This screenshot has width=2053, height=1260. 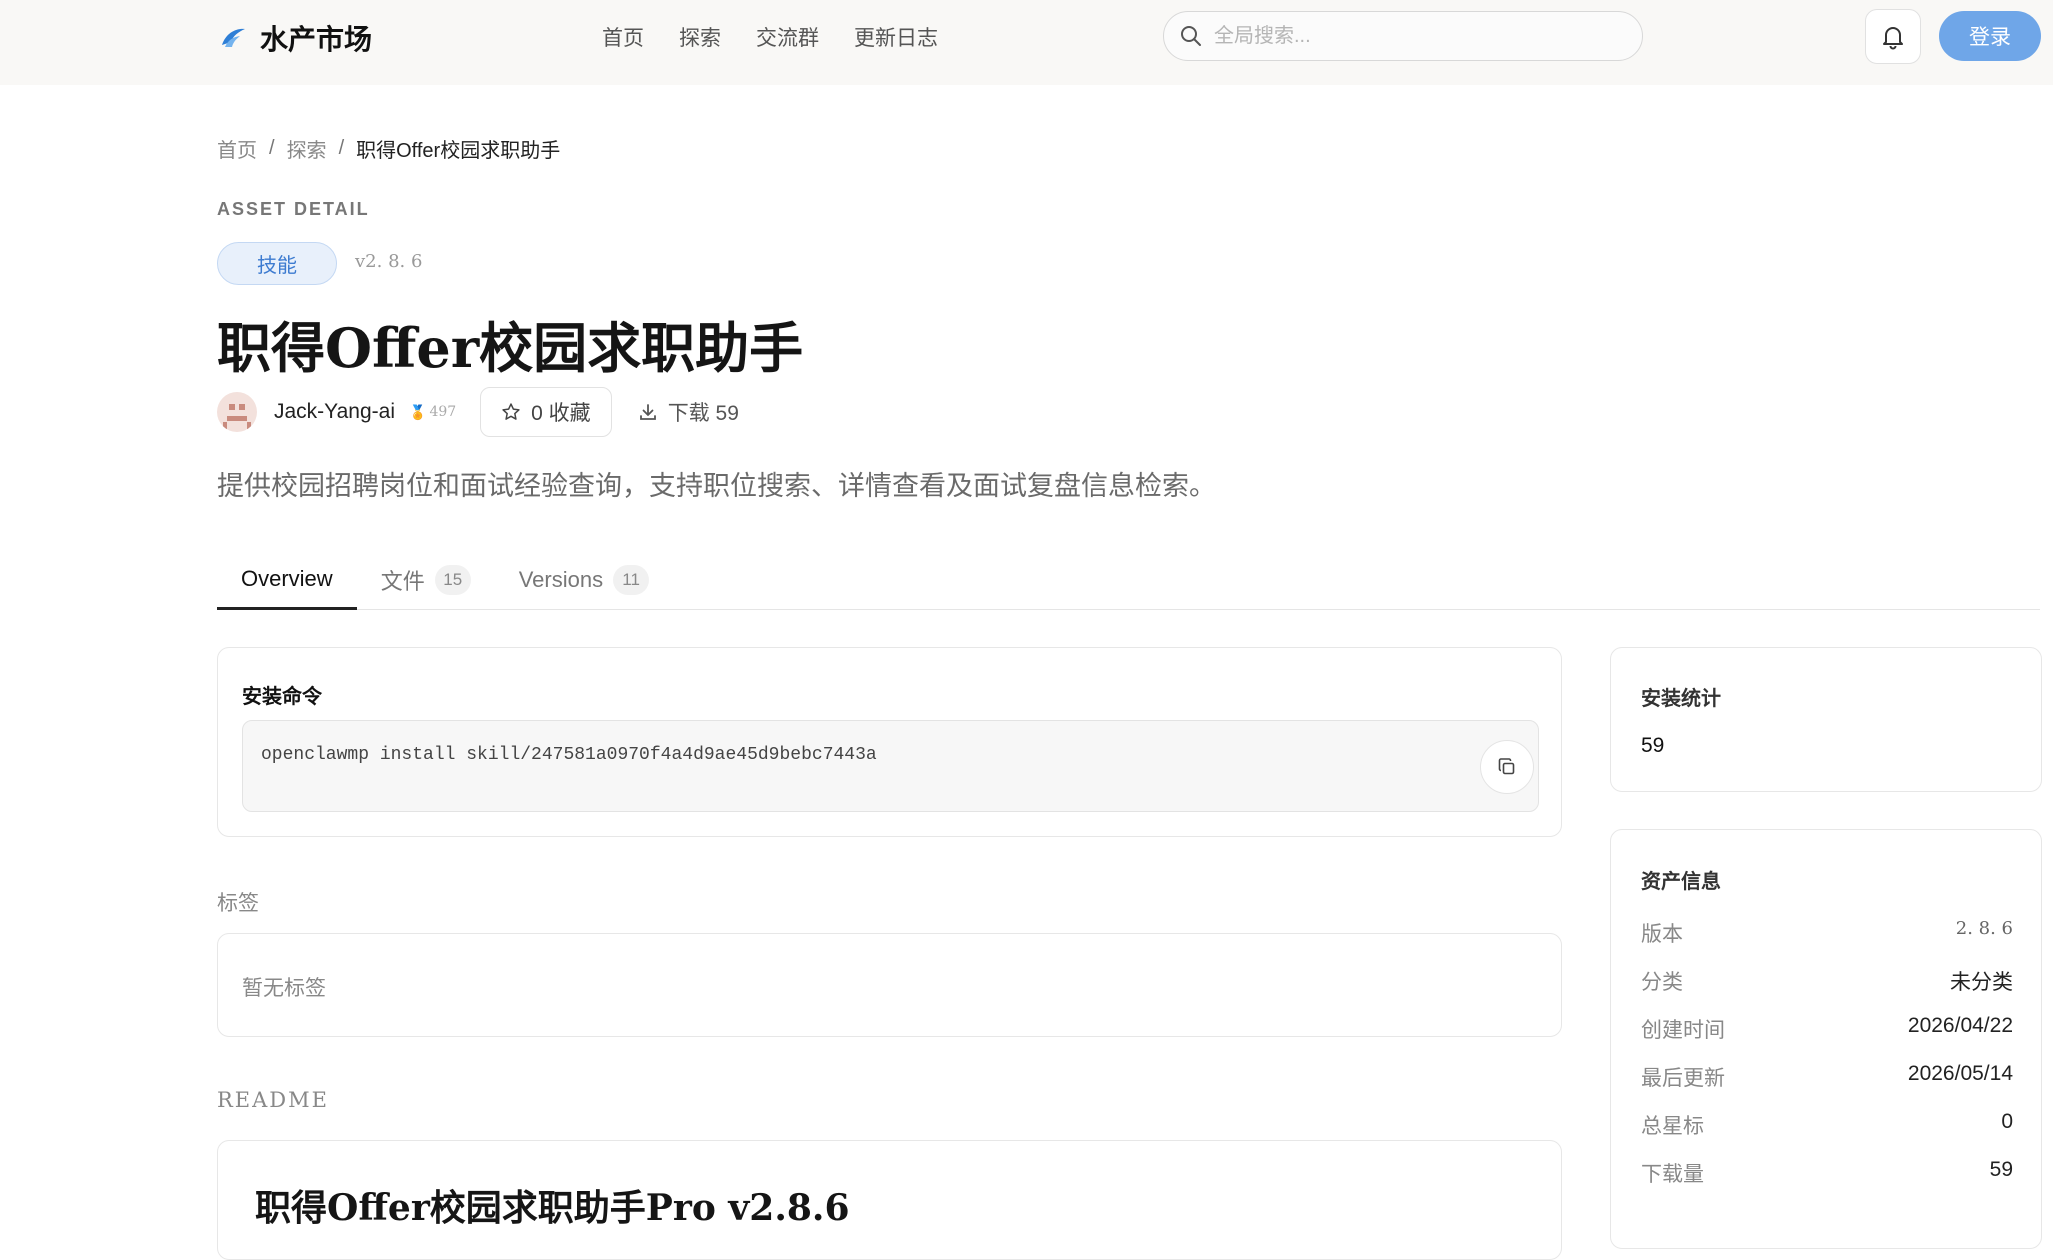 I want to click on breadcrumb-current: 职得Offer校园求职助手, so click(x=458, y=151).